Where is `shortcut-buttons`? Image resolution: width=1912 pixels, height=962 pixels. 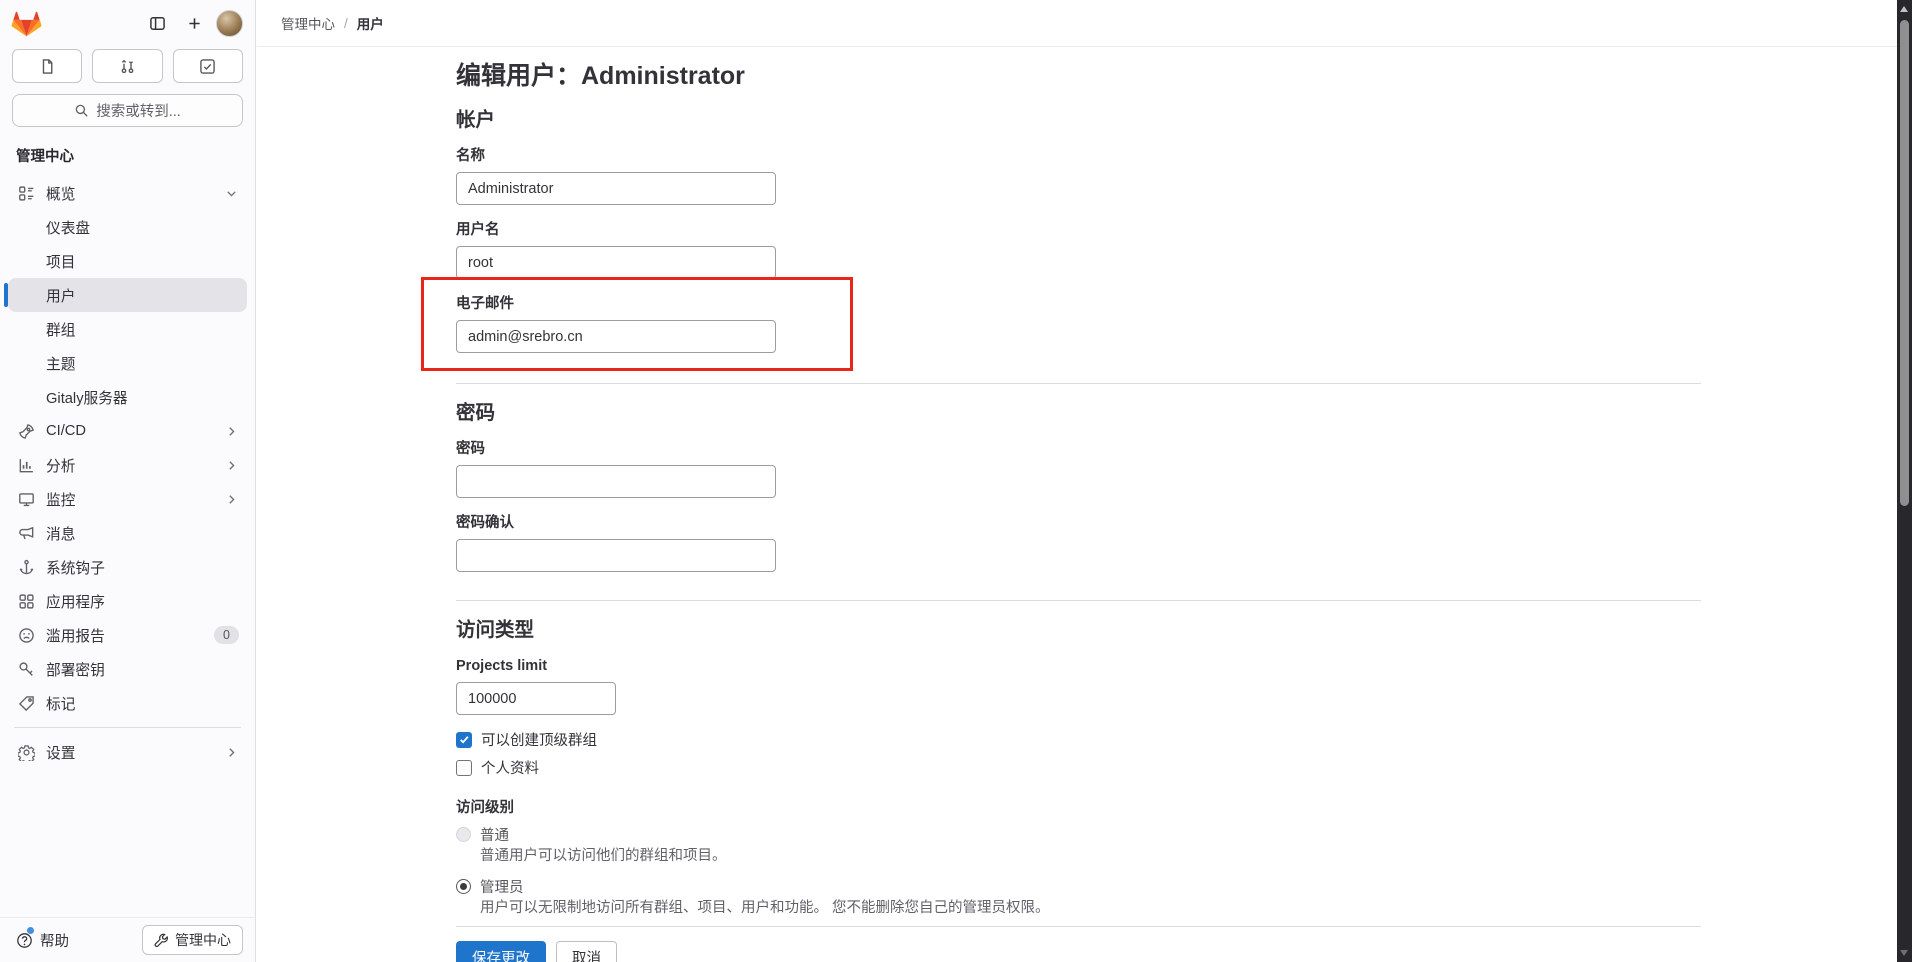
shortcut-buttons is located at coordinates (127, 64).